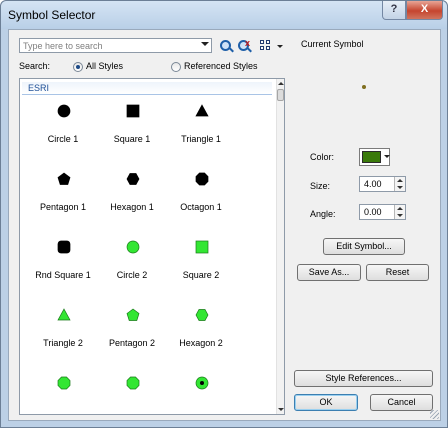 The height and width of the screenshot is (428, 448). Describe the element at coordinates (78, 67) in the screenshot. I see `all-styles-radio` at that location.